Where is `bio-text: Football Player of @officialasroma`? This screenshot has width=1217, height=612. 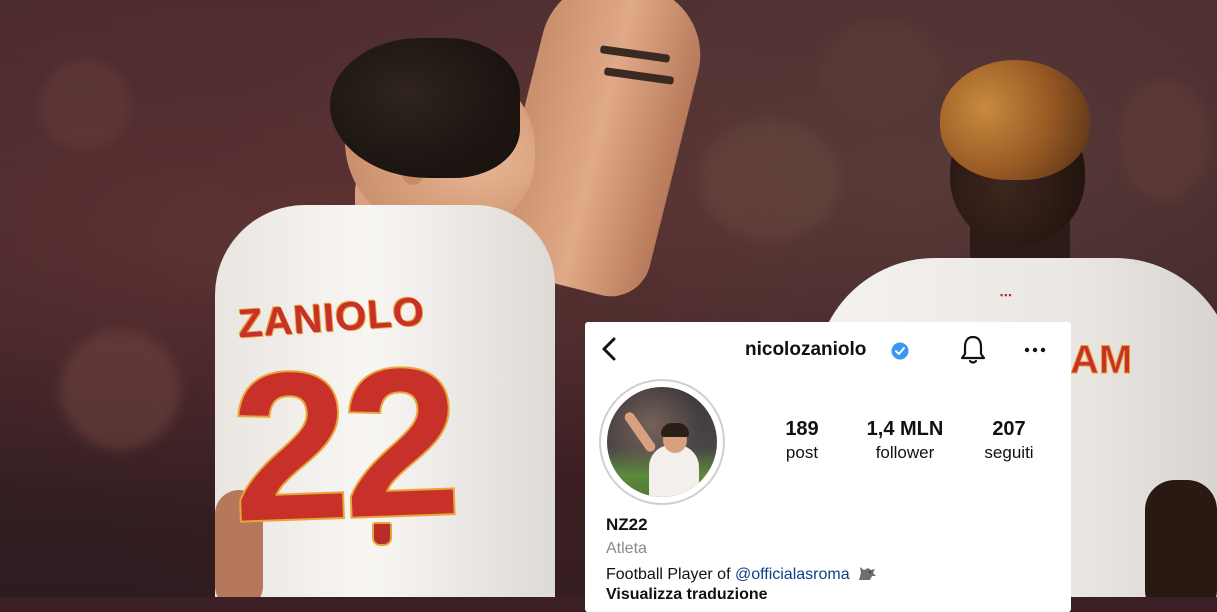 bio-text: Football Player of @officialasroma is located at coordinates (742, 574).